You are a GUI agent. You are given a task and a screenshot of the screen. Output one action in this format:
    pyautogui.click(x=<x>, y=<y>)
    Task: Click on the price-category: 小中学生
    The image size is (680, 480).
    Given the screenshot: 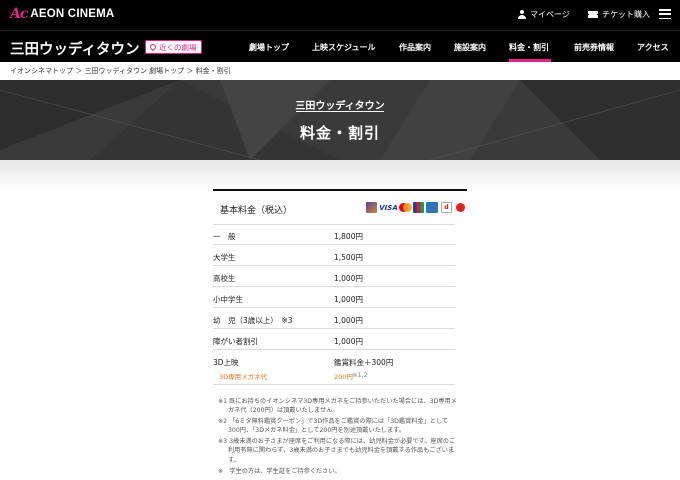 What is the action you would take?
    pyautogui.click(x=228, y=299)
    